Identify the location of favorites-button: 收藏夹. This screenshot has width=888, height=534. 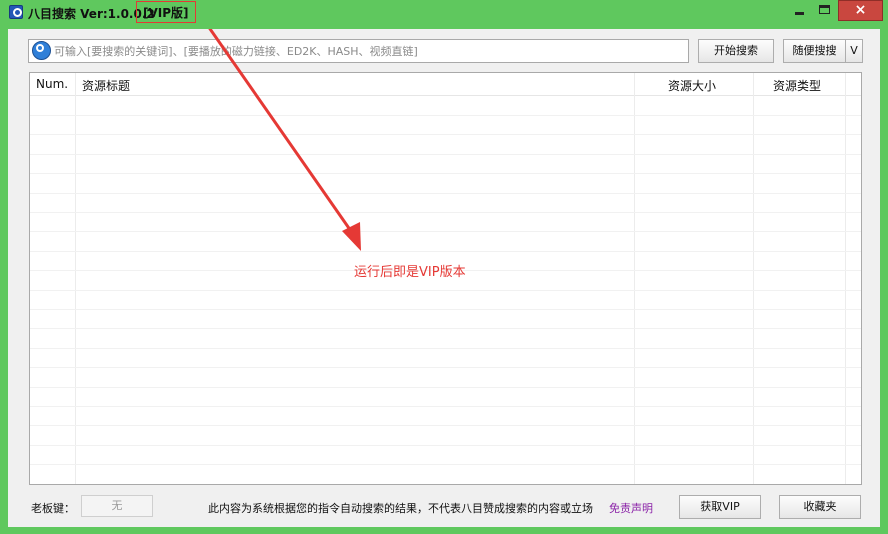
(820, 507).